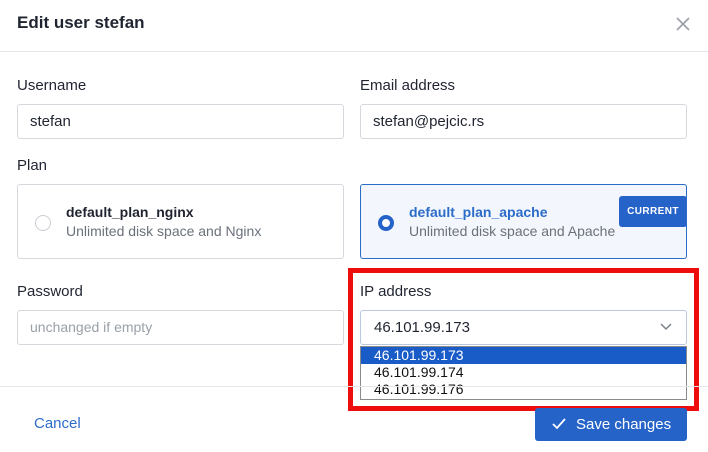 This screenshot has height=452, width=708. What do you see at coordinates (57, 423) in the screenshot?
I see `cancel-button: Cancel` at bounding box center [57, 423].